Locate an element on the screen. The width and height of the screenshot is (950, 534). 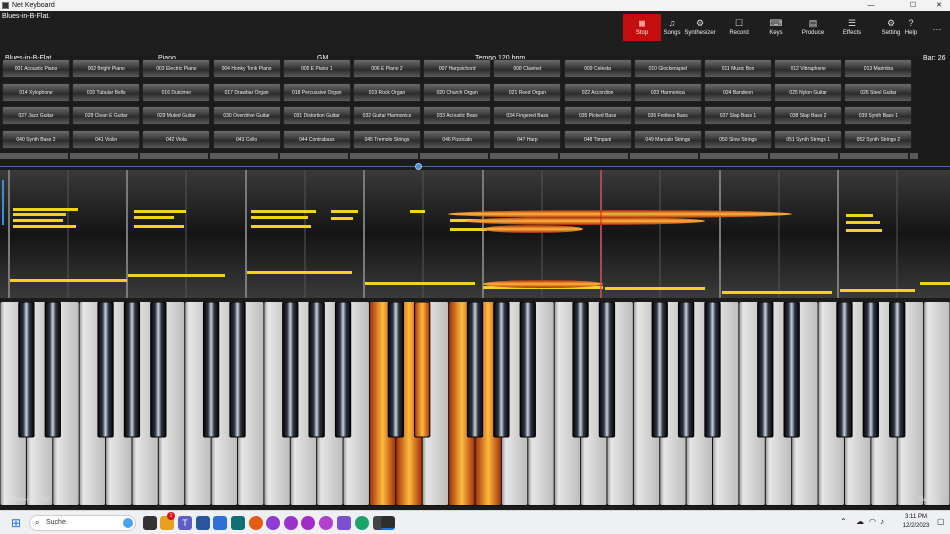
cloud-icon: ☁ is located at coordinates (860, 521).